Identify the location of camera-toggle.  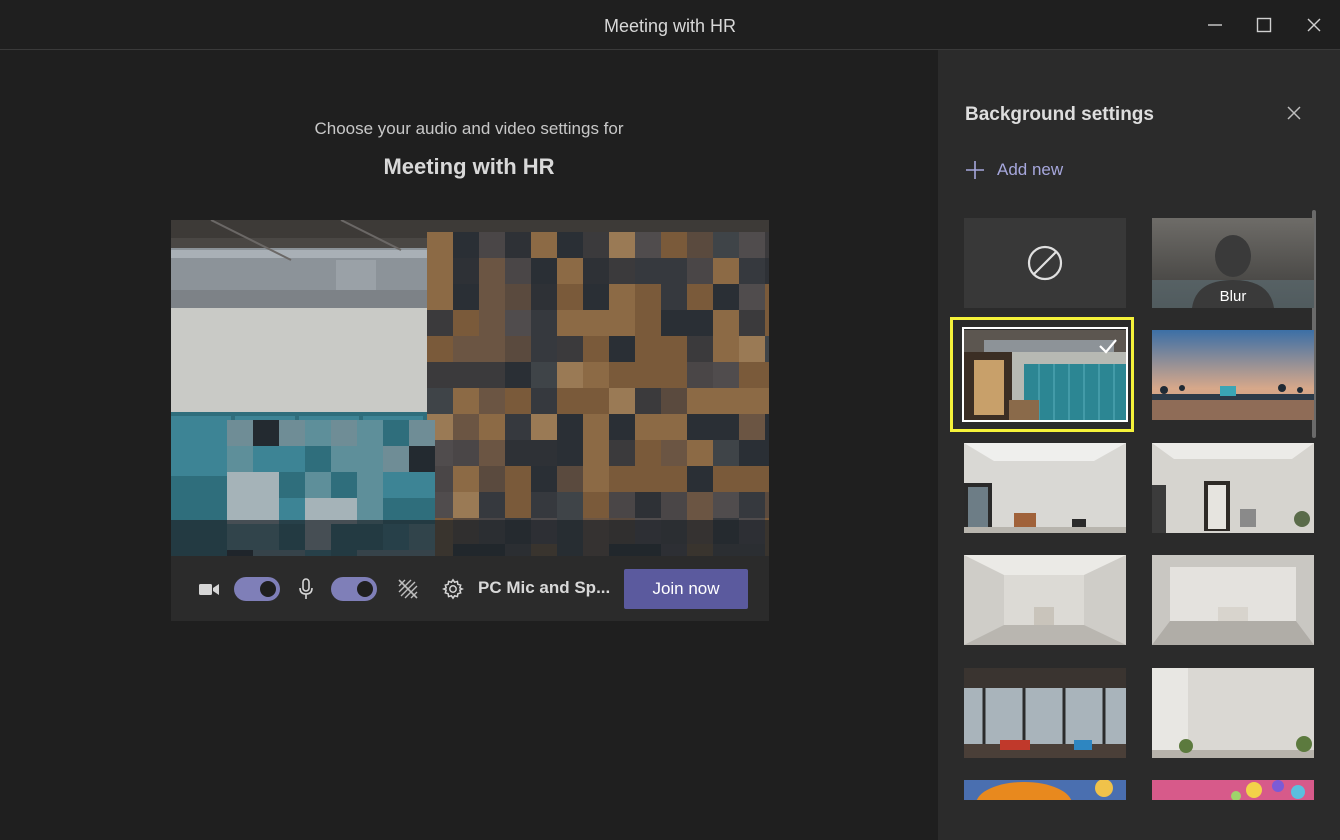
(257, 589).